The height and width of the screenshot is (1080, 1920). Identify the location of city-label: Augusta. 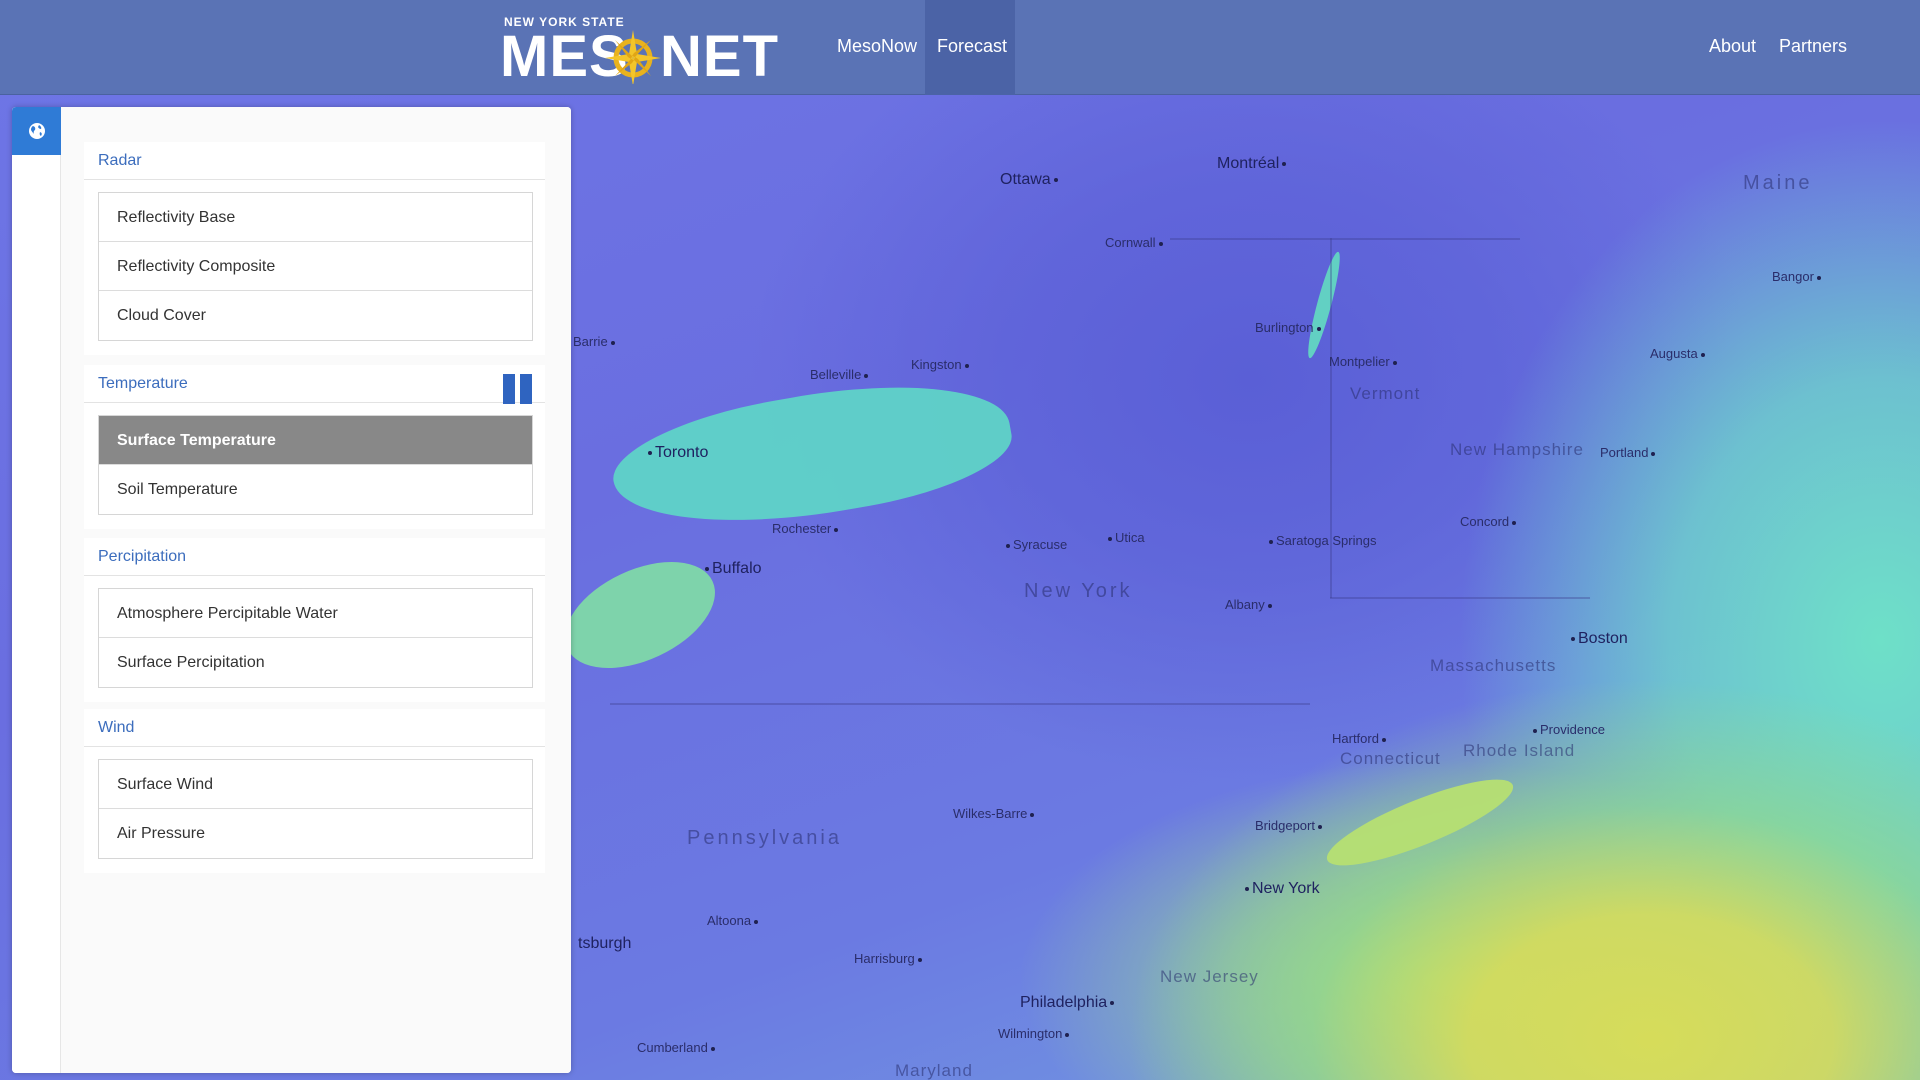
(1679, 353).